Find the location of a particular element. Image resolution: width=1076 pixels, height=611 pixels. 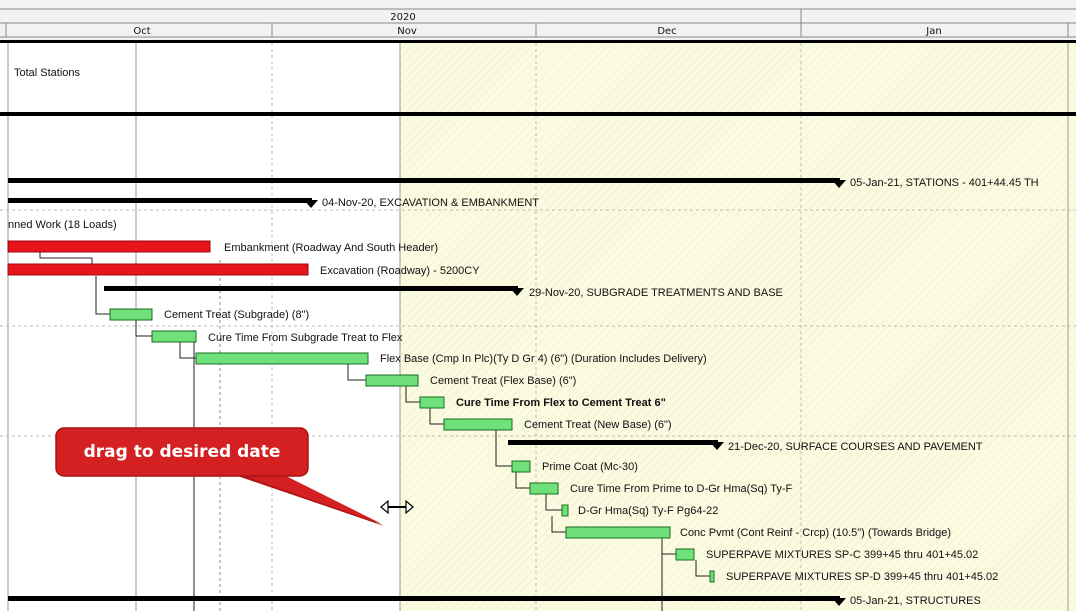

summary-label: 05-Jan-21, STRUCTURES is located at coordinates (915, 601).